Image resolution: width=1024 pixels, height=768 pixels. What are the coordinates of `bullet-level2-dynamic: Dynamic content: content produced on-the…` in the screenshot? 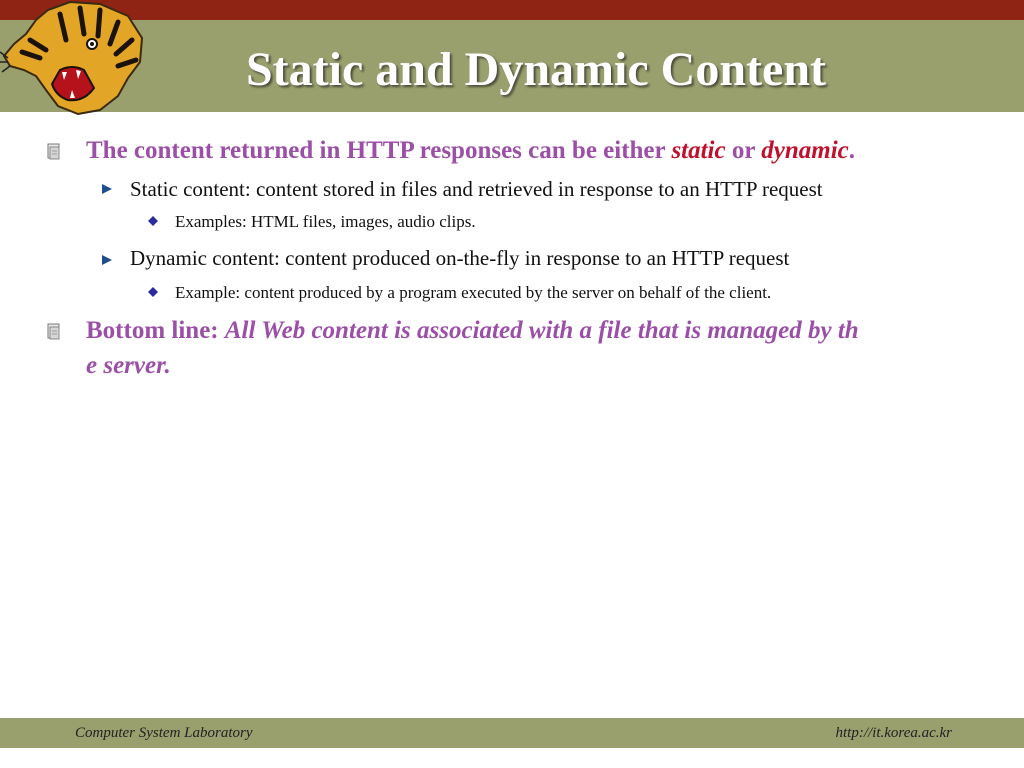 It's located at (460, 258).